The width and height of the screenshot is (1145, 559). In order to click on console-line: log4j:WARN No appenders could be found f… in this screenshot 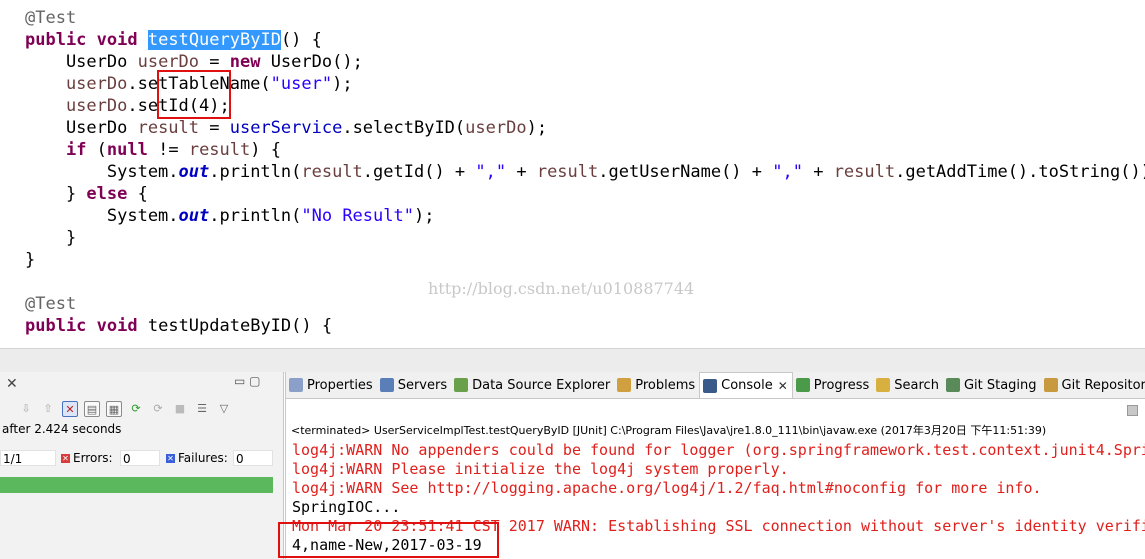, I will do `click(718, 450)`.